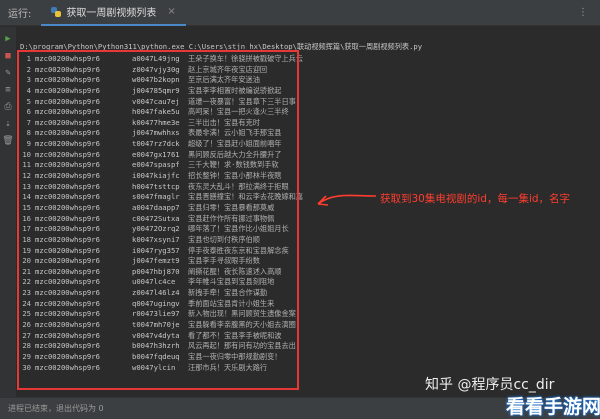 Image resolution: width=600 pixels, height=419 pixels. What do you see at coordinates (156, 90) in the screenshot?
I see `video-id: j004785qmr9` at bounding box center [156, 90].